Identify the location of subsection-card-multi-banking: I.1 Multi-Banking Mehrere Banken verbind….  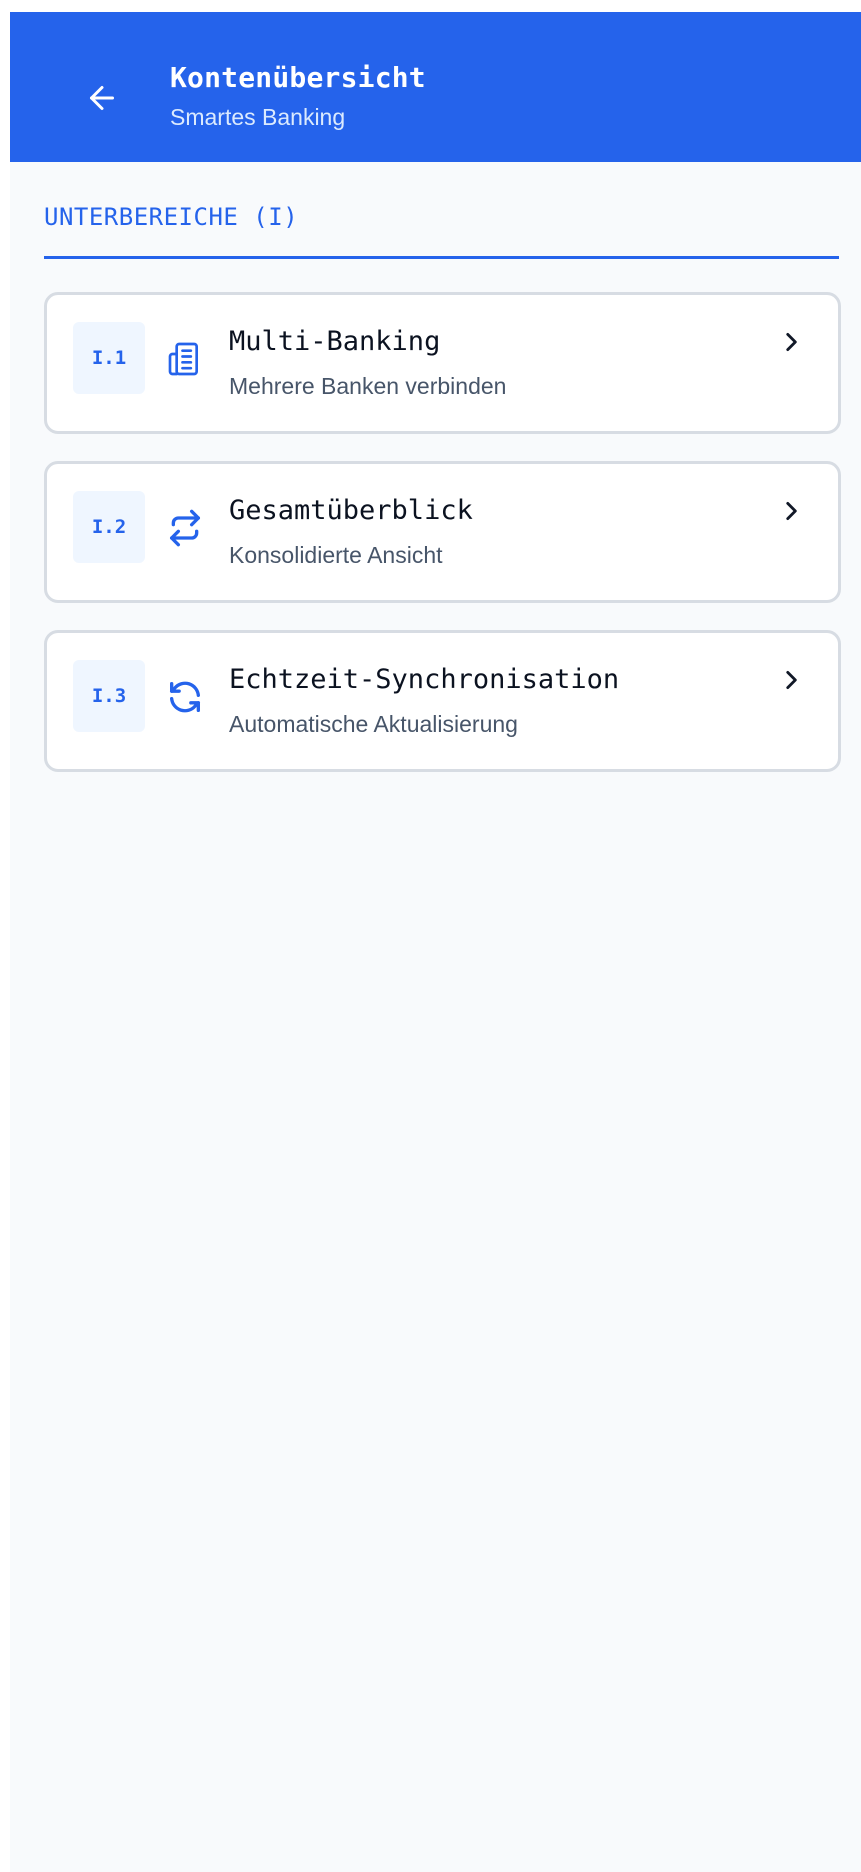
(442, 363).